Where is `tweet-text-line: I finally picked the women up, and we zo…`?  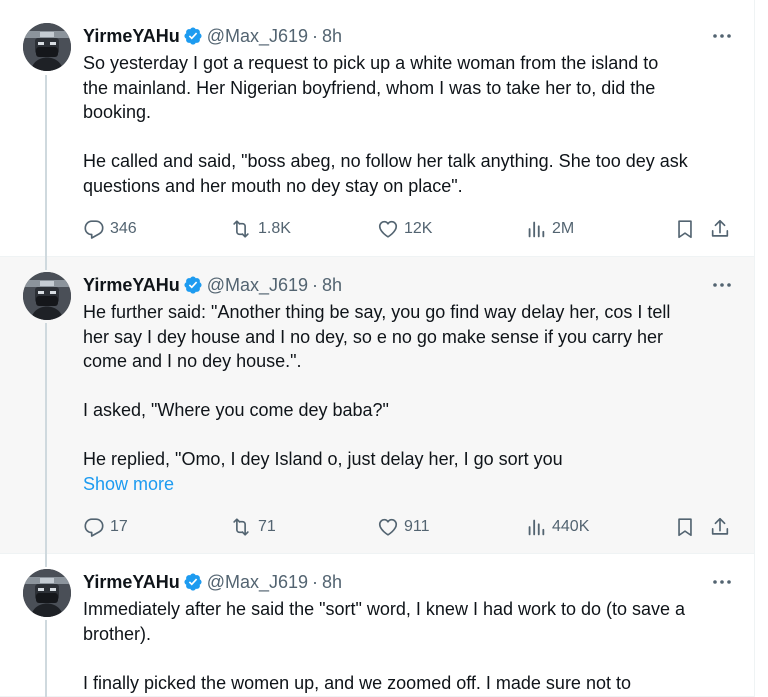
tweet-text-line: I finally picked the women up, and we zo… is located at coordinates (357, 682).